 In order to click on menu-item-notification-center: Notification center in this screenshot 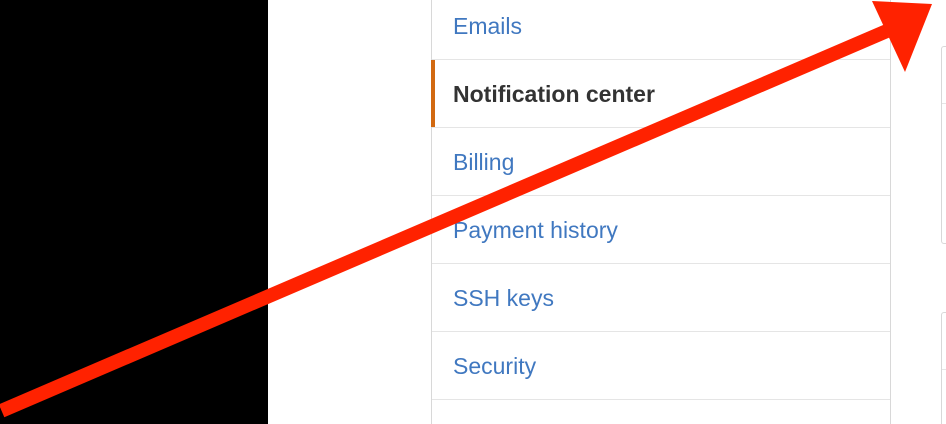, I will do `click(660, 94)`.